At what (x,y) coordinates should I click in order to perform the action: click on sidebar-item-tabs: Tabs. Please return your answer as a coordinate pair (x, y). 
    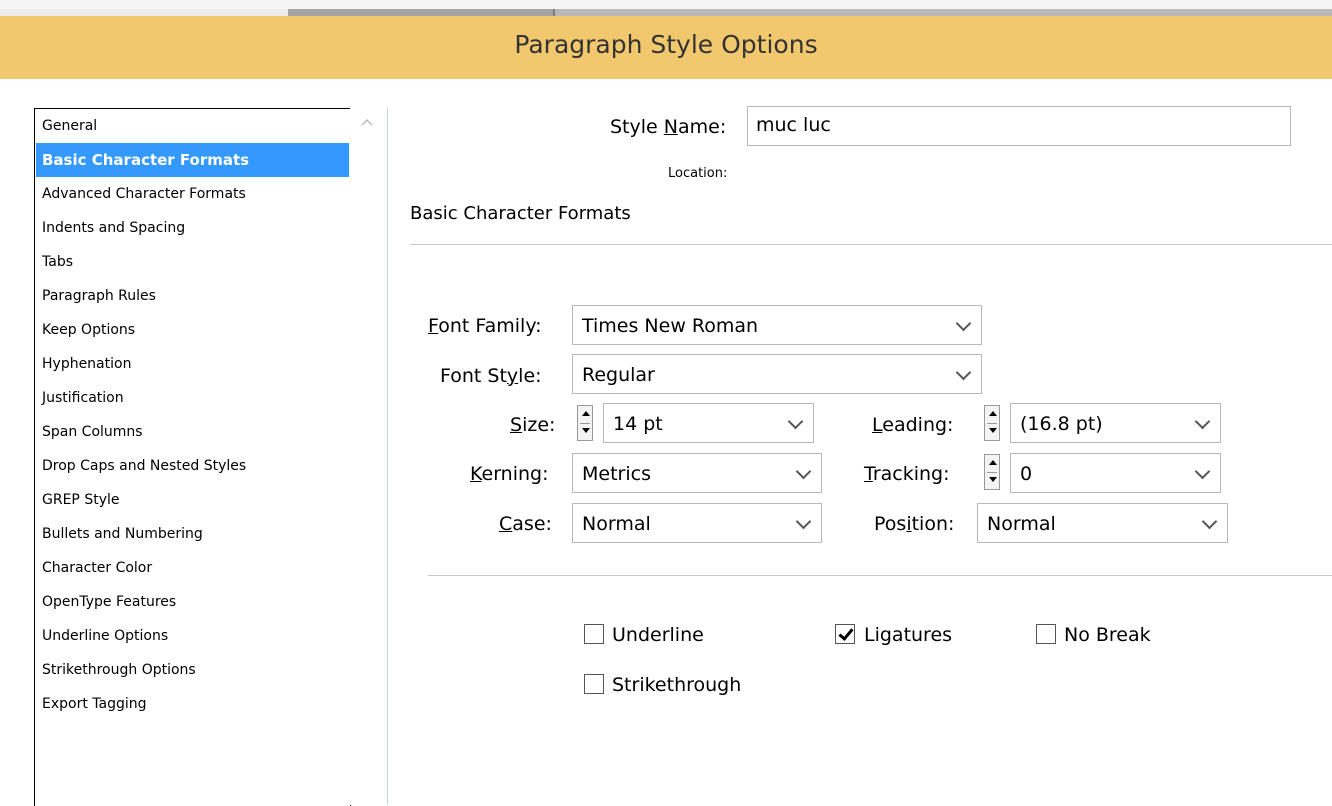
    Looking at the image, I should click on (192, 262).